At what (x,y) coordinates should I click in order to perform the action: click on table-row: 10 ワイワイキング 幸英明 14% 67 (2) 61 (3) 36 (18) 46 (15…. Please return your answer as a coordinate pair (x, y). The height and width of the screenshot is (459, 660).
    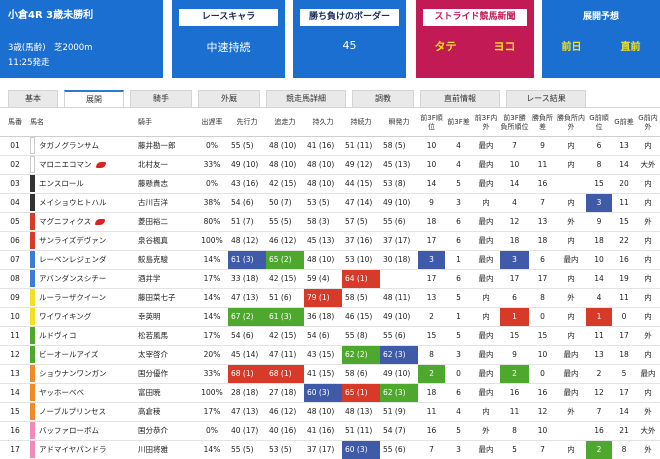
    Looking at the image, I should click on (330, 317).